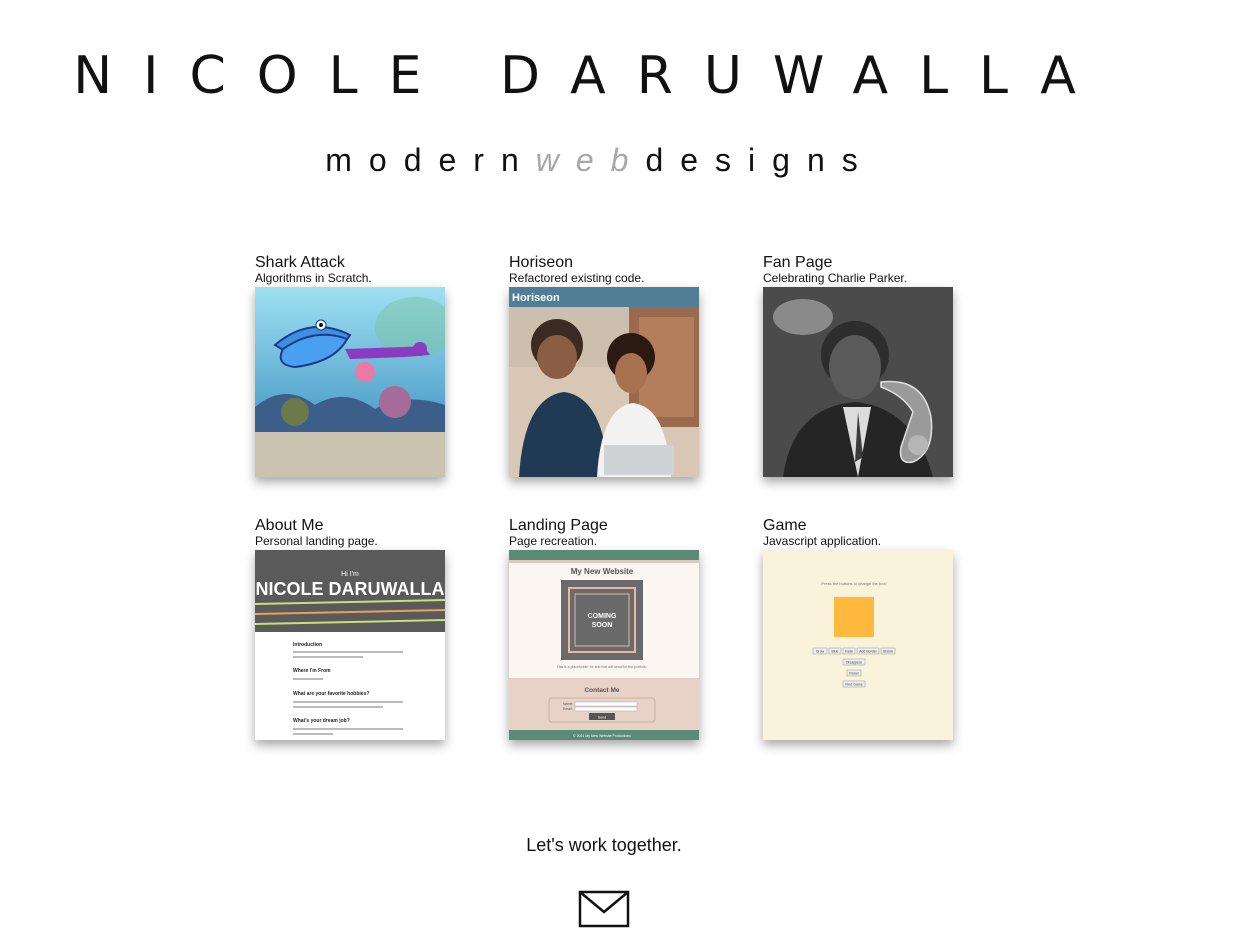 The image size is (1242, 937). I want to click on project-card-fan-page: Fan Page Celebrating Charlie Parker., so click(858, 365).